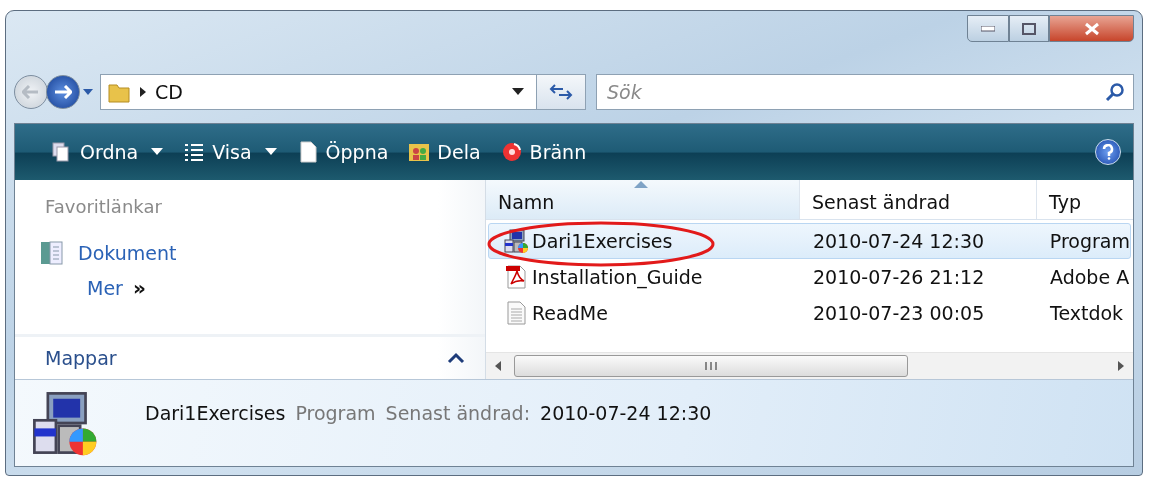 The width and height of the screenshot is (1149, 484). What do you see at coordinates (444, 152) in the screenshot?
I see `toolbar-button: Dela` at bounding box center [444, 152].